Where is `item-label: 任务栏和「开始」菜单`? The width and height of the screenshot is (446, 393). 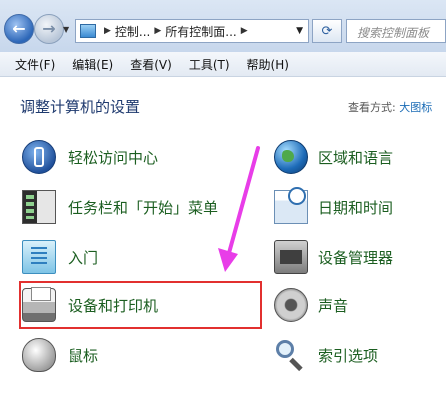 item-label: 任务栏和「开始」菜单 is located at coordinates (143, 207).